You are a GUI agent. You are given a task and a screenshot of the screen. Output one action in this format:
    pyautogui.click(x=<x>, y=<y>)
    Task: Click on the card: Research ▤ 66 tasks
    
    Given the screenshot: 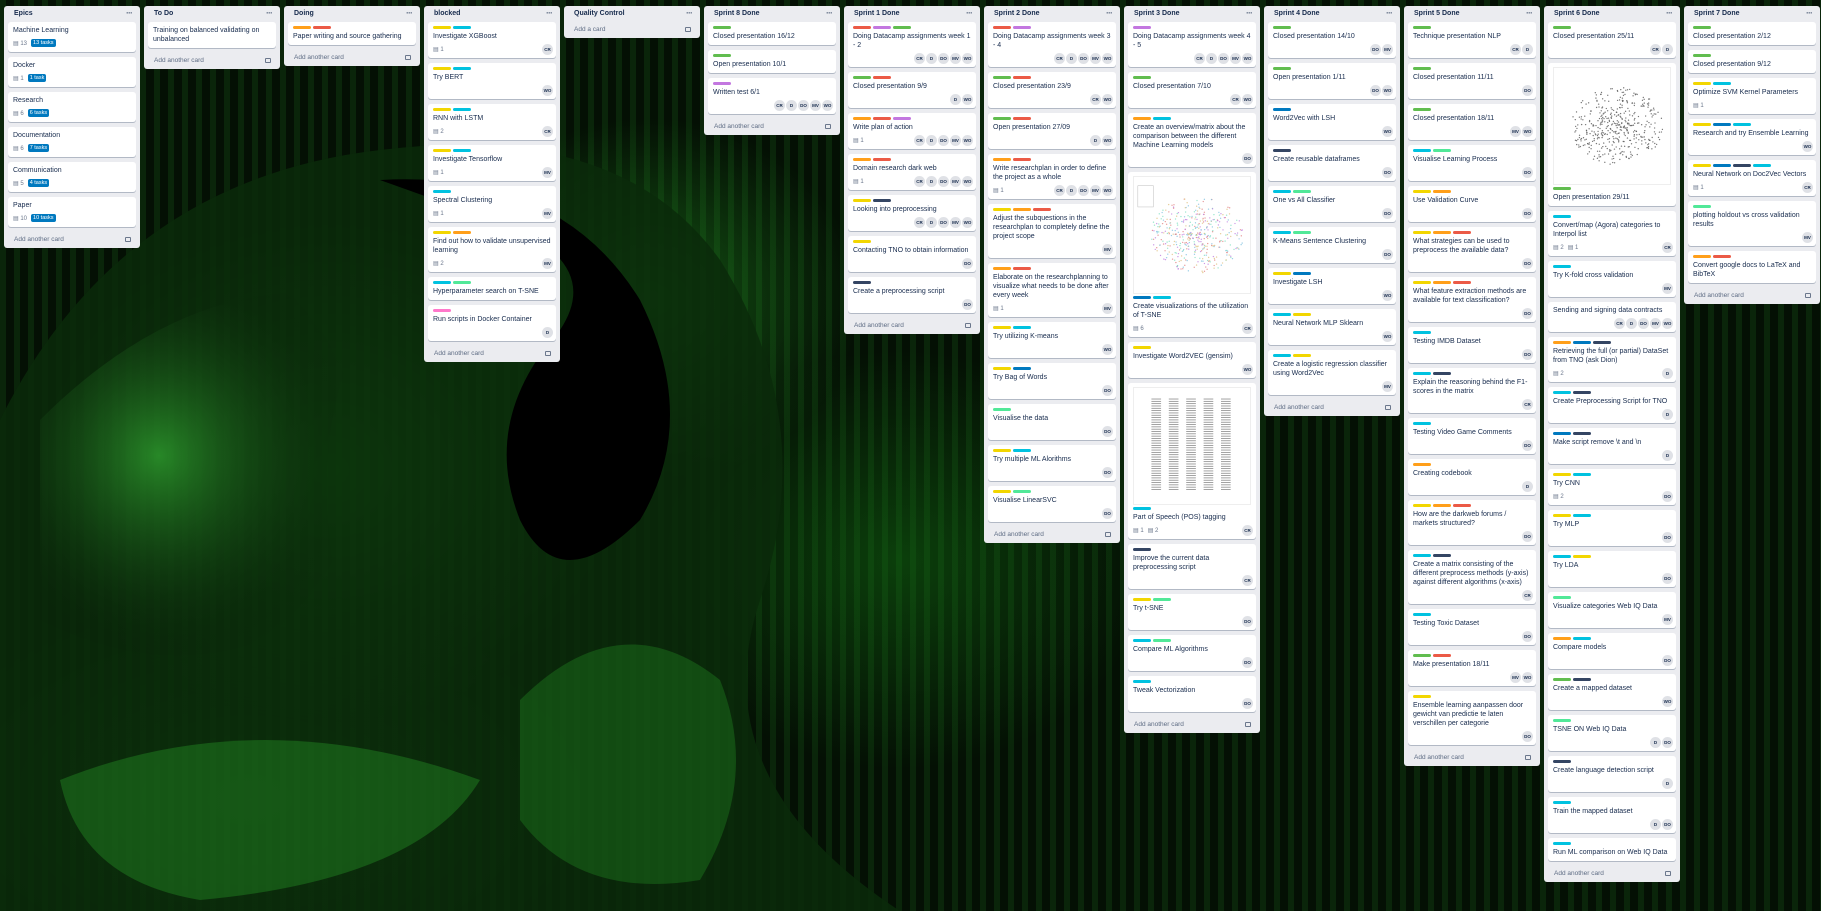 What is the action you would take?
    pyautogui.click(x=72, y=107)
    